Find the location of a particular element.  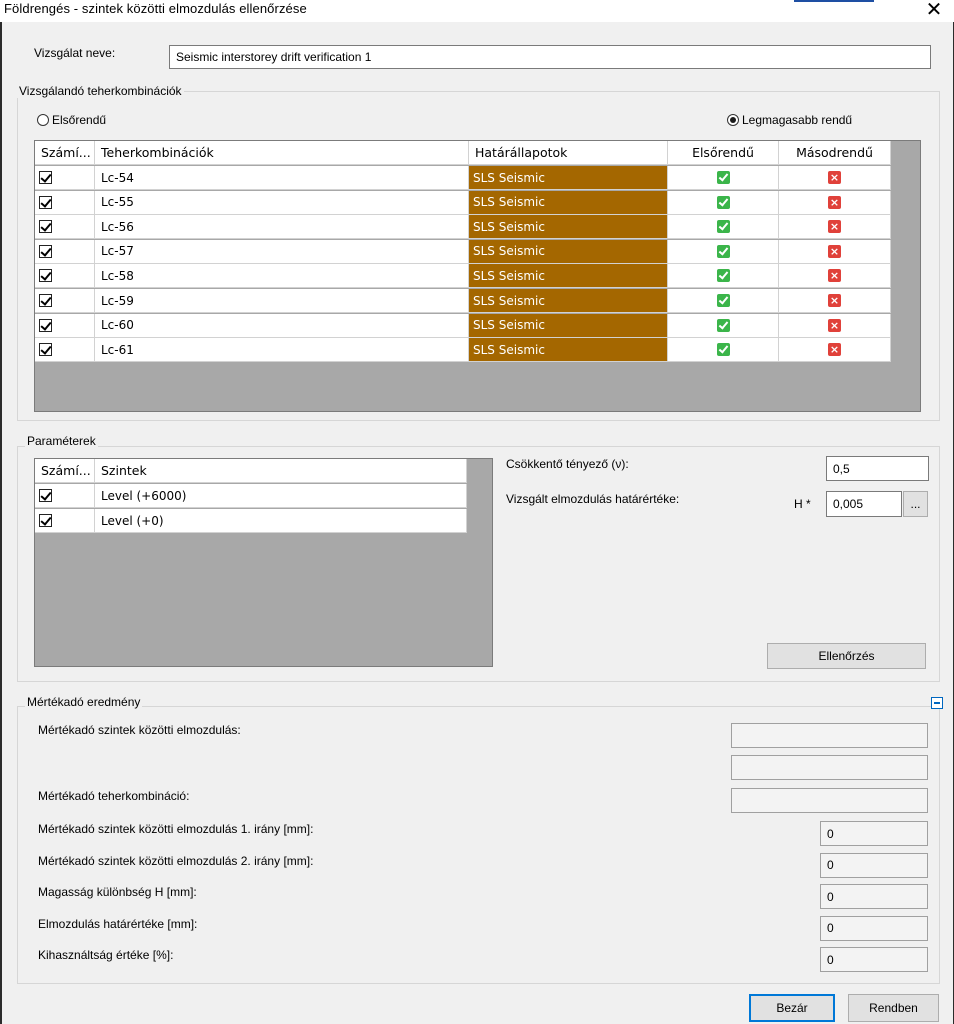

column-header: Elsőrendű is located at coordinates (723, 153).